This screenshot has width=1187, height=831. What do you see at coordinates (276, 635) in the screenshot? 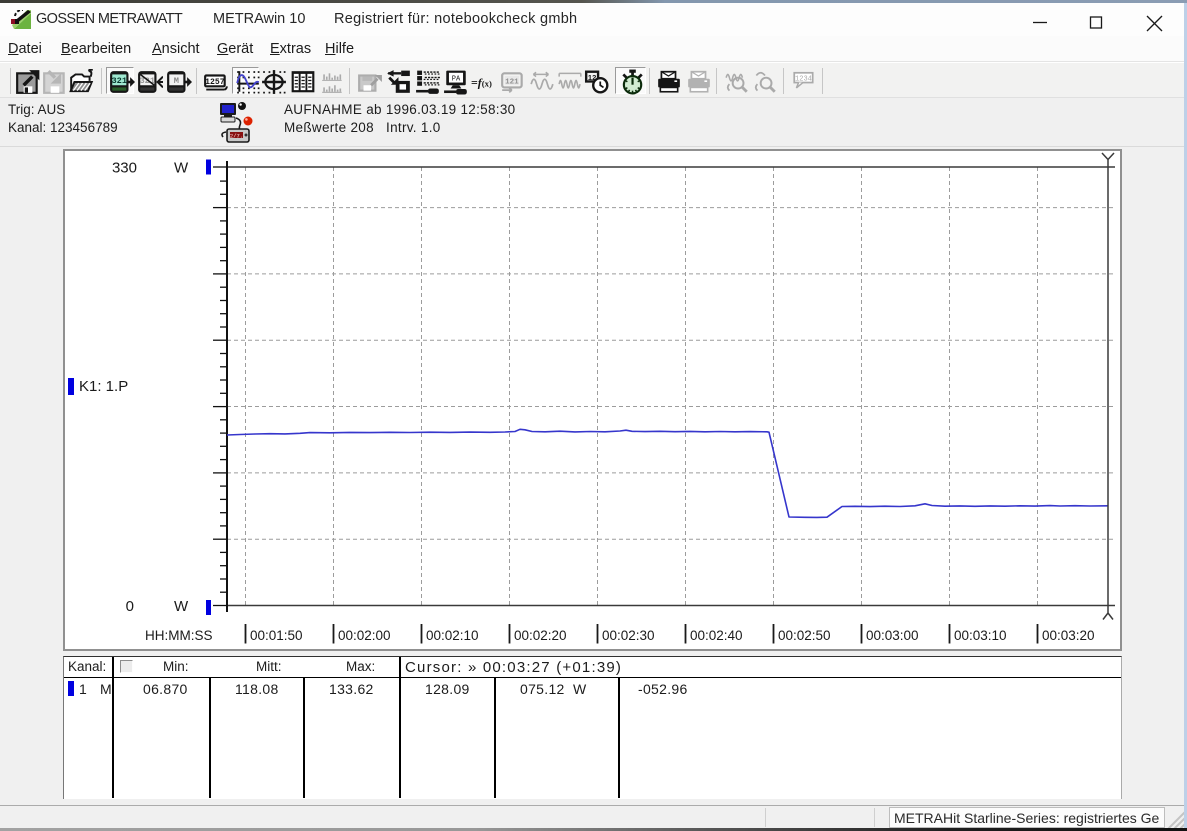
I see `svg-text: 00:01:50` at bounding box center [276, 635].